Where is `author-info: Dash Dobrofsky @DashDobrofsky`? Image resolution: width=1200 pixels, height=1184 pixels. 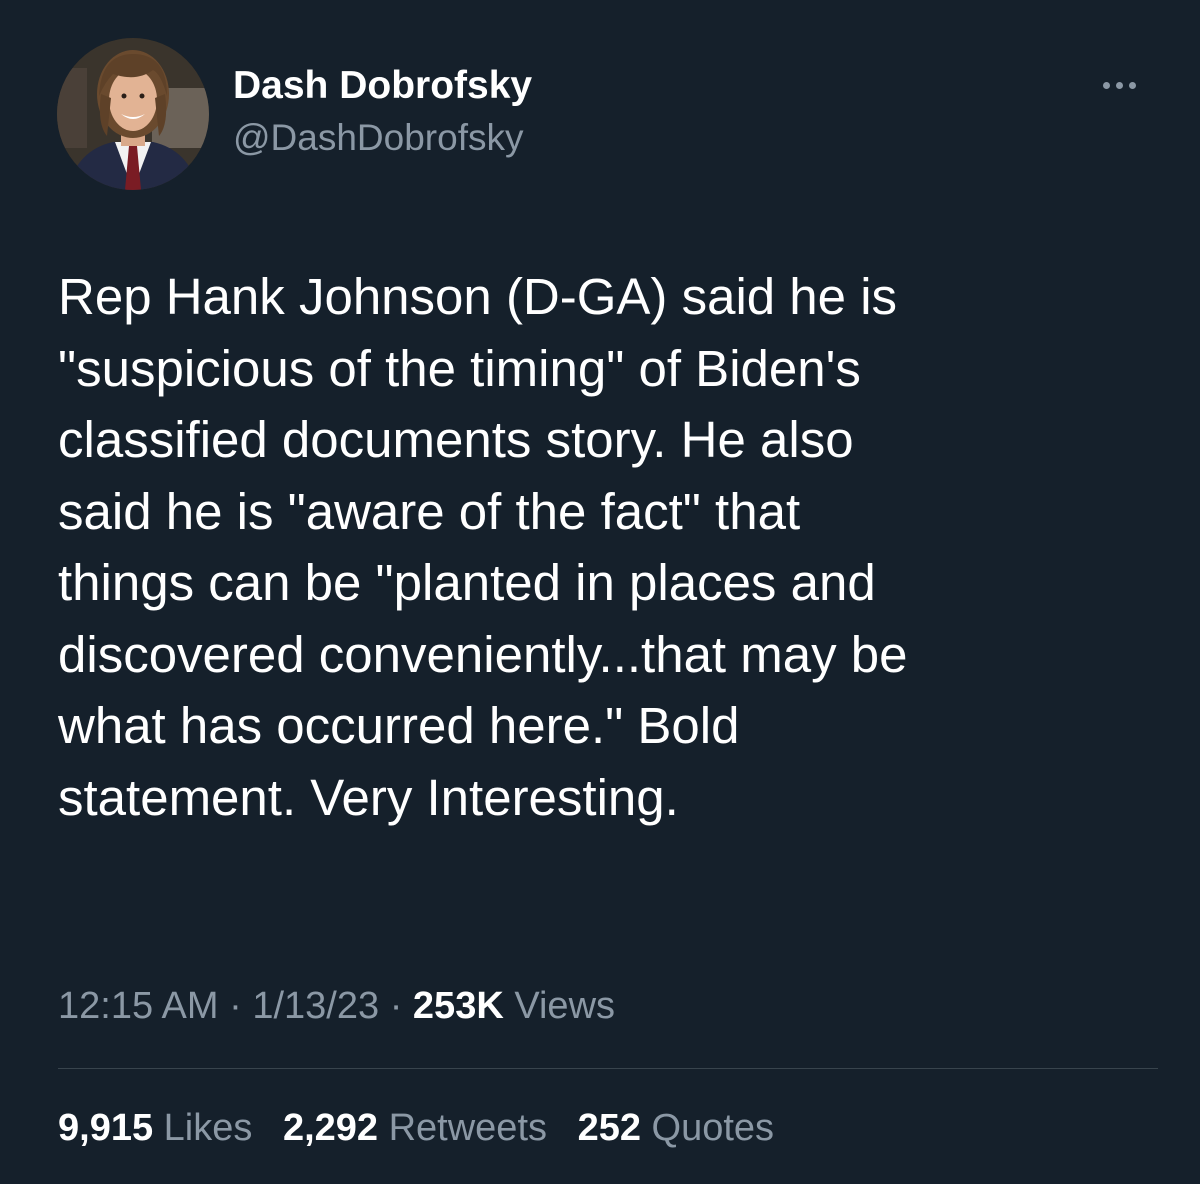 author-info: Dash Dobrofsky @DashDobrofsky is located at coordinates (382, 112).